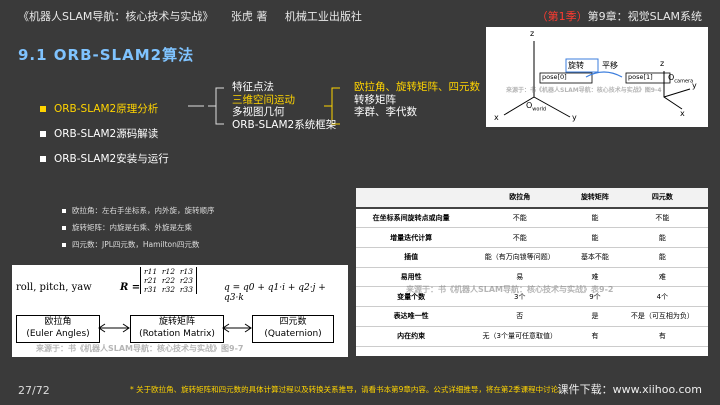 The height and width of the screenshot is (405, 720). What do you see at coordinates (253, 87) in the screenshot?
I see `topic-feature-points: 特征点法` at bounding box center [253, 87].